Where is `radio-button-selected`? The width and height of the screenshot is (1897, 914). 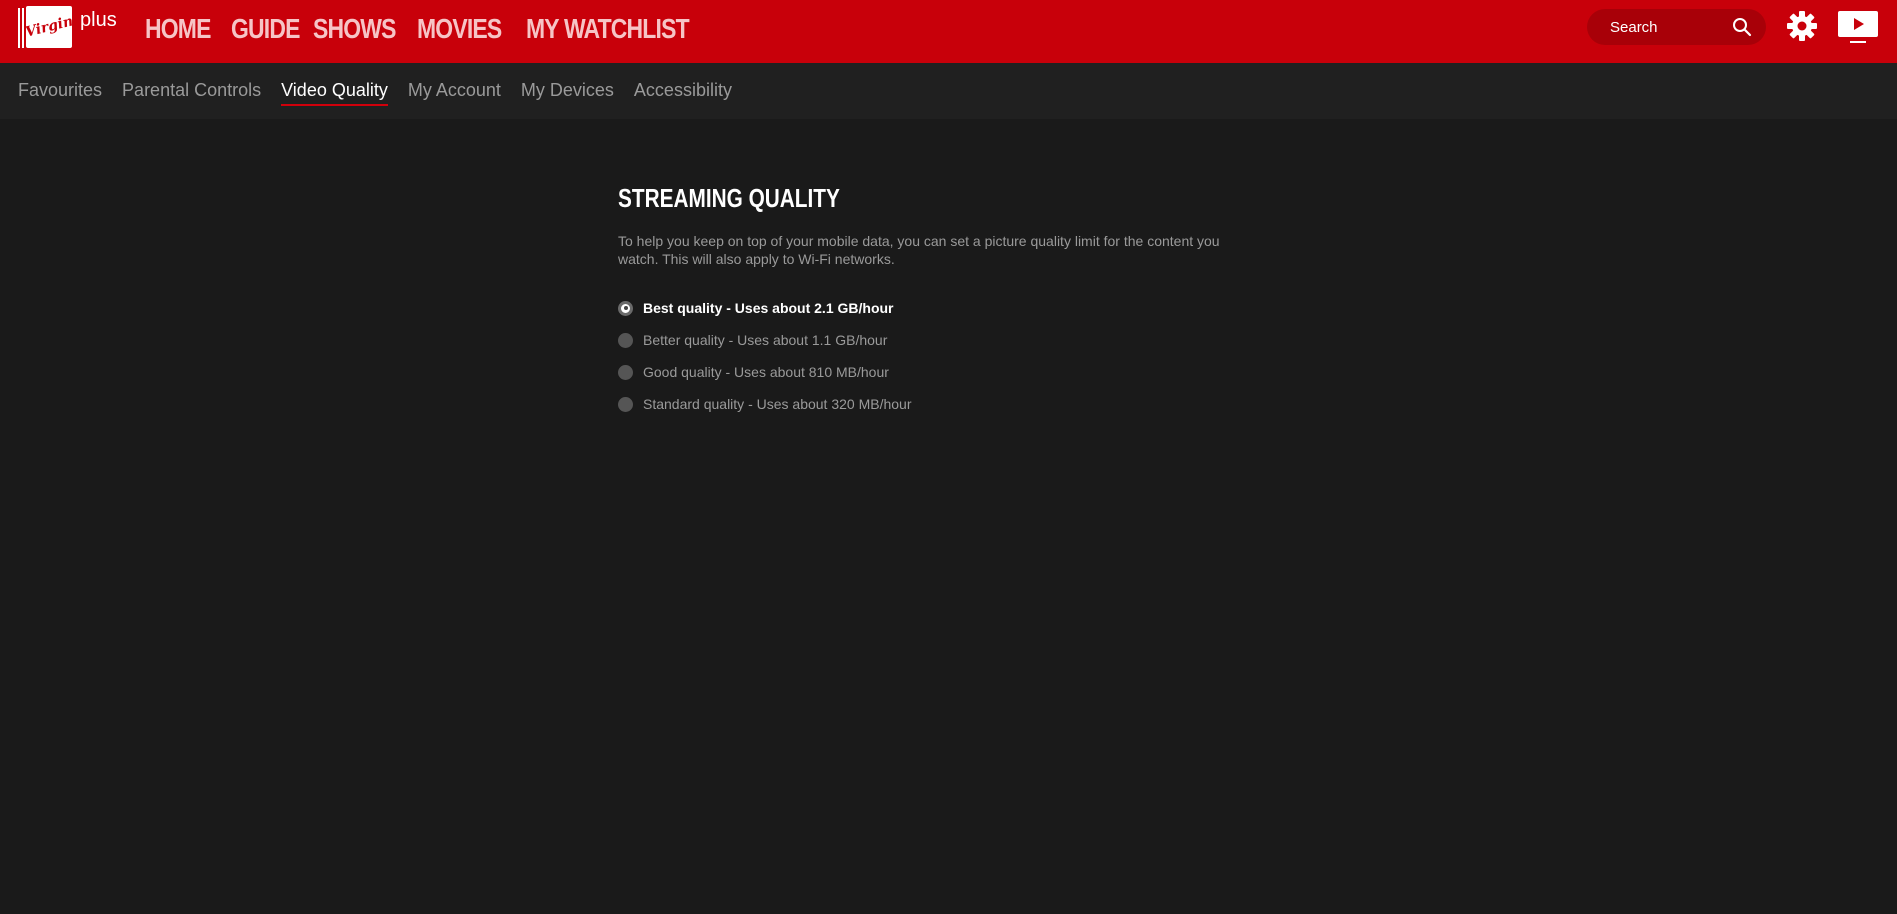
radio-button-selected is located at coordinates (625, 308).